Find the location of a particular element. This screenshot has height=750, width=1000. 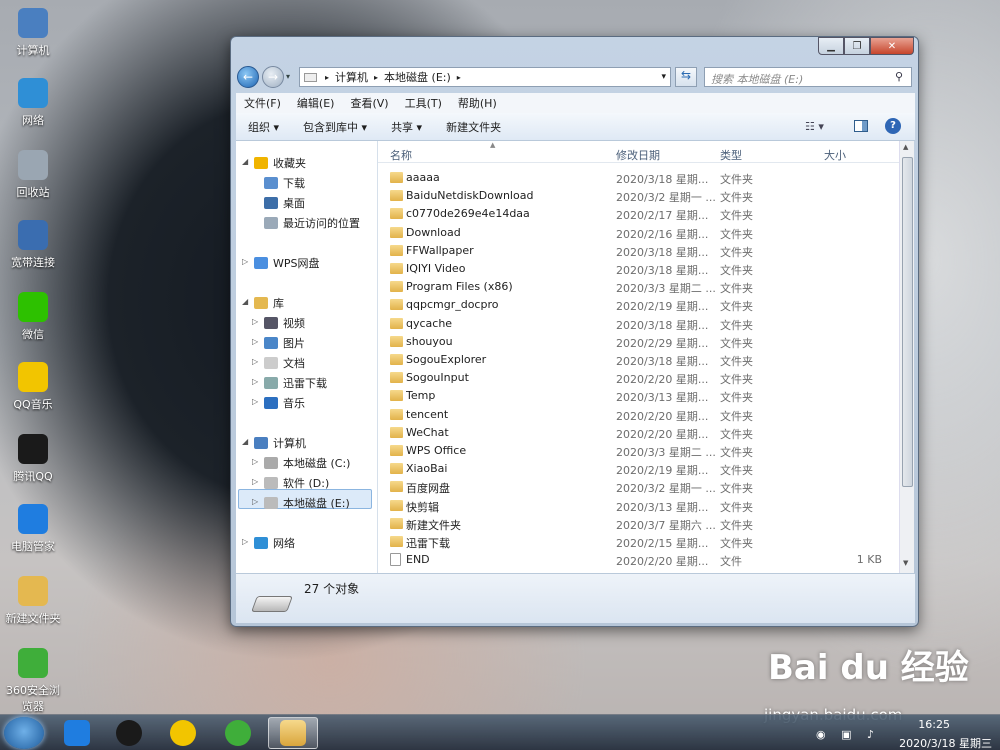

nav-thunder: 迅雷下载 is located at coordinates (295, 383).